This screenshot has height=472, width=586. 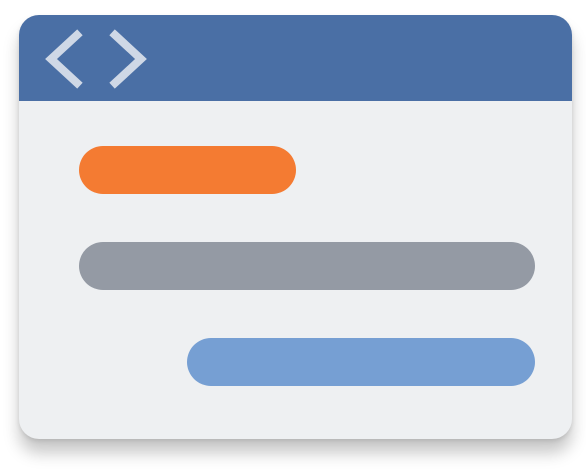 I want to click on chevron-right-icon, so click(x=128, y=59).